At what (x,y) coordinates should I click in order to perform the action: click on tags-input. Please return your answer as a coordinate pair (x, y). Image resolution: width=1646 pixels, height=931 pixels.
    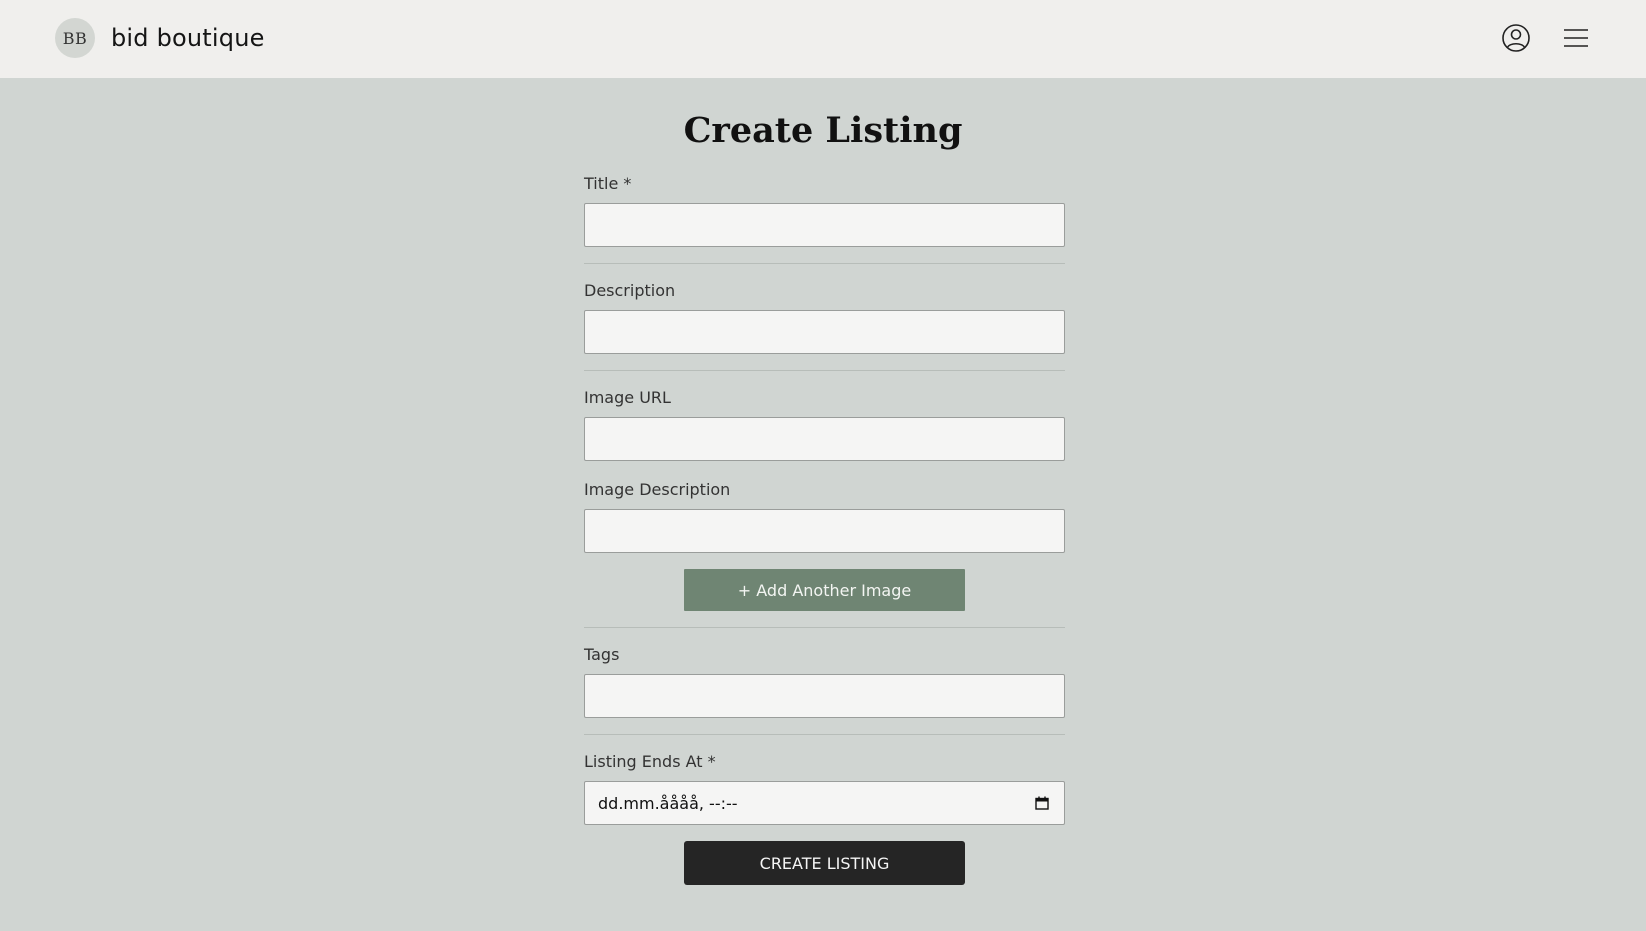
    Looking at the image, I should click on (824, 696).